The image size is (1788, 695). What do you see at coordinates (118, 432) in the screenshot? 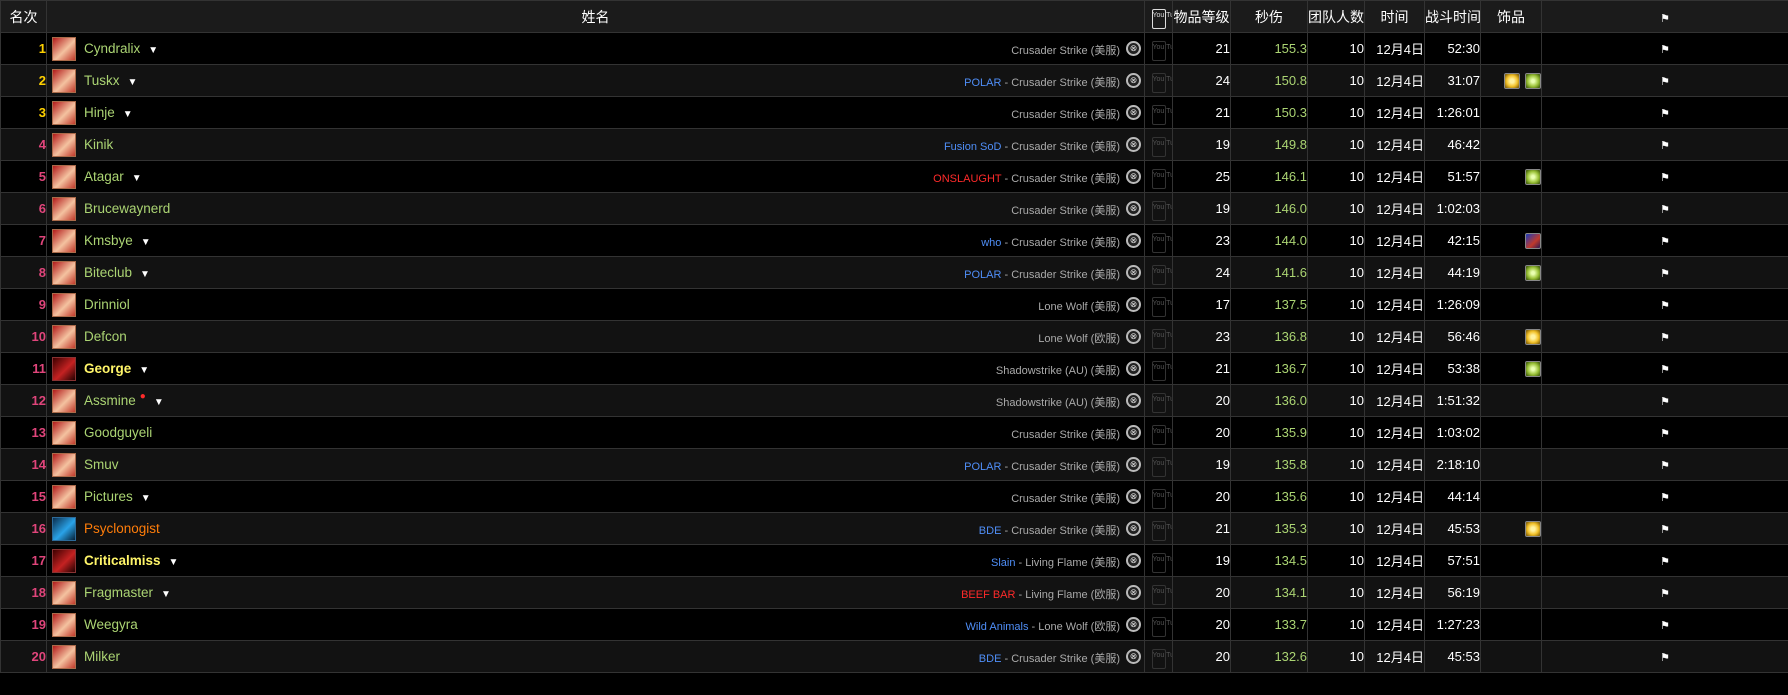
I see `player-name-link: Goodguyeli` at bounding box center [118, 432].